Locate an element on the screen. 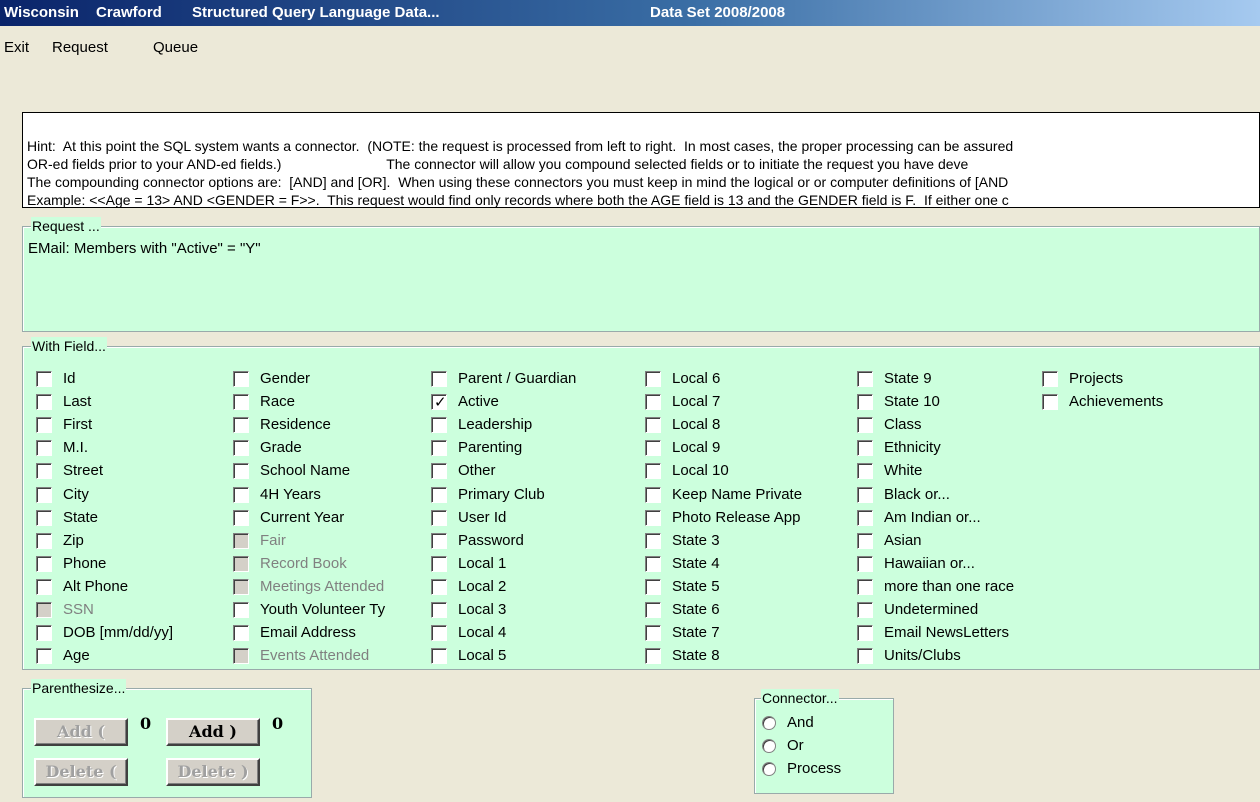  field-label: City is located at coordinates (76, 494).